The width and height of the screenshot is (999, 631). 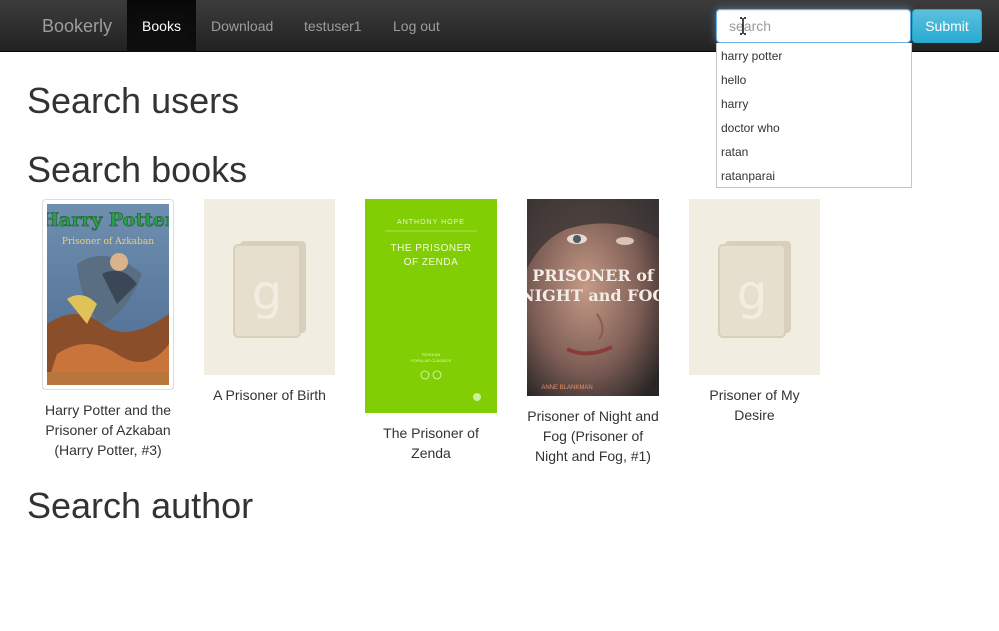 What do you see at coordinates (140, 505) in the screenshot?
I see `search-author-heading: Search author` at bounding box center [140, 505].